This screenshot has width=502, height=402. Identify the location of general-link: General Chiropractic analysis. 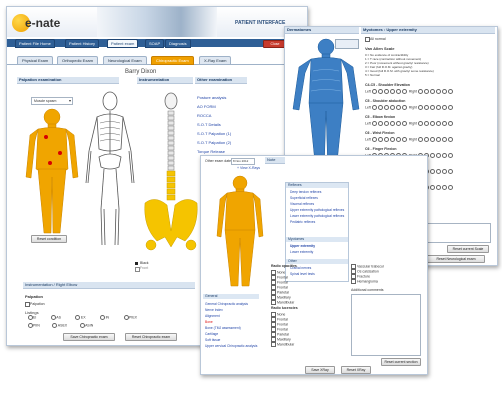
(226, 304).